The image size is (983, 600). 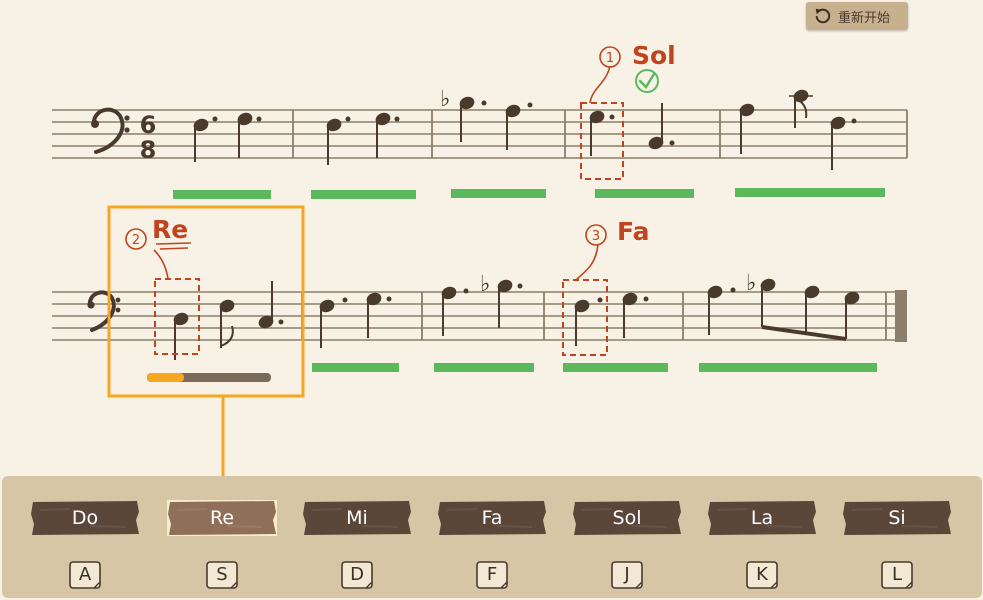 I want to click on note-key-fa: Fa, so click(x=492, y=518).